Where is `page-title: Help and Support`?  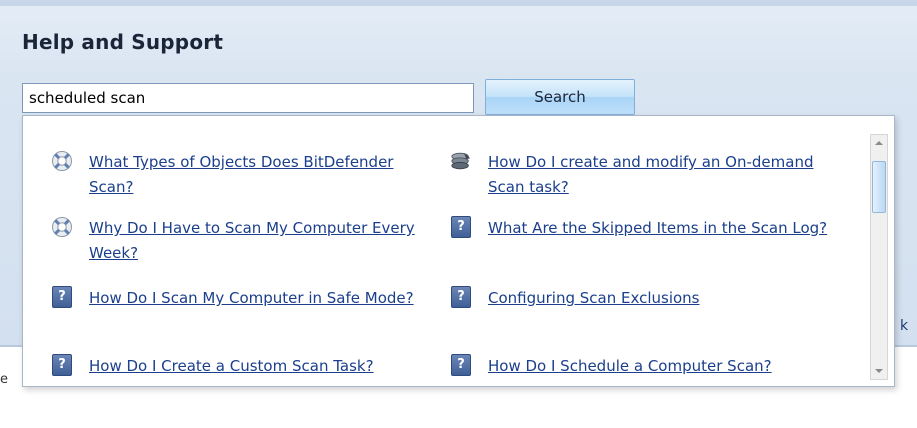
page-title: Help and Support is located at coordinates (123, 42).